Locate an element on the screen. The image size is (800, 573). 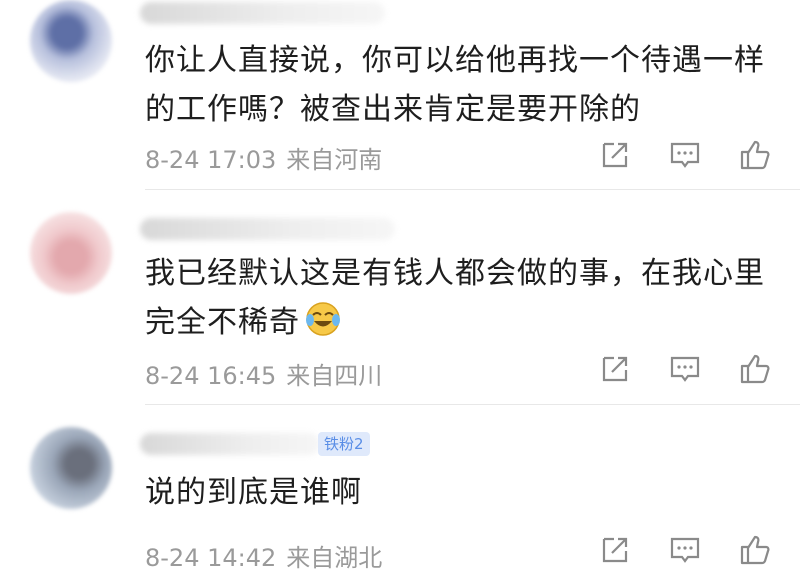
comment-text-span: 完全不稀奇 is located at coordinates (222, 322).